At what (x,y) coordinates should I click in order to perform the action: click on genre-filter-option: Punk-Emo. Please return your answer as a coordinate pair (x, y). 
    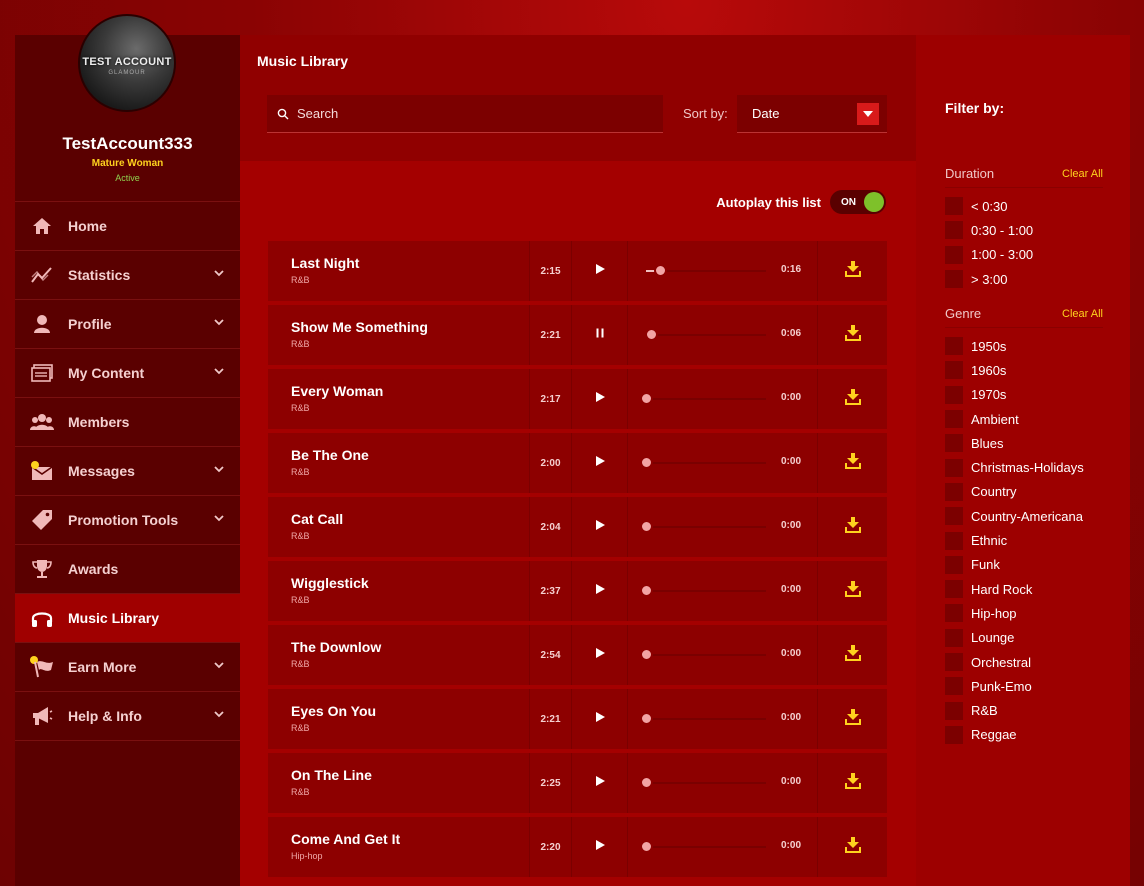
    Looking at the image, I should click on (1024, 686).